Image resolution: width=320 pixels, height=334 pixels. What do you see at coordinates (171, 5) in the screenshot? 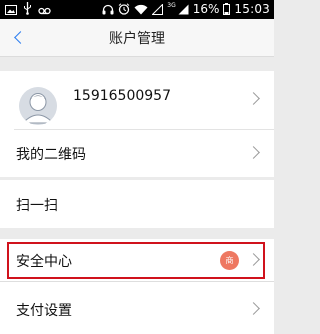
I see `network-type: 3G` at bounding box center [171, 5].